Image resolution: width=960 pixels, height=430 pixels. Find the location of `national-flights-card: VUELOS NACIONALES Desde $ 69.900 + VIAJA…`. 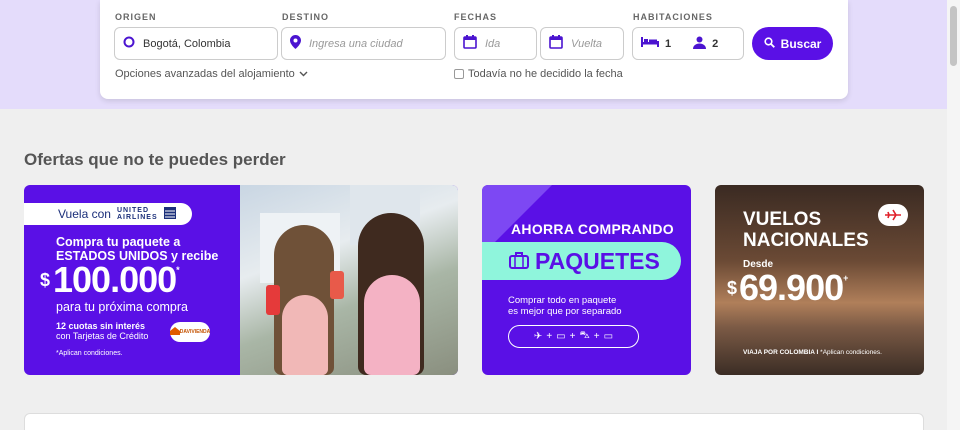

national-flights-card: VUELOS NACIONALES Desde $ 69.900 + VIAJA… is located at coordinates (819, 280).